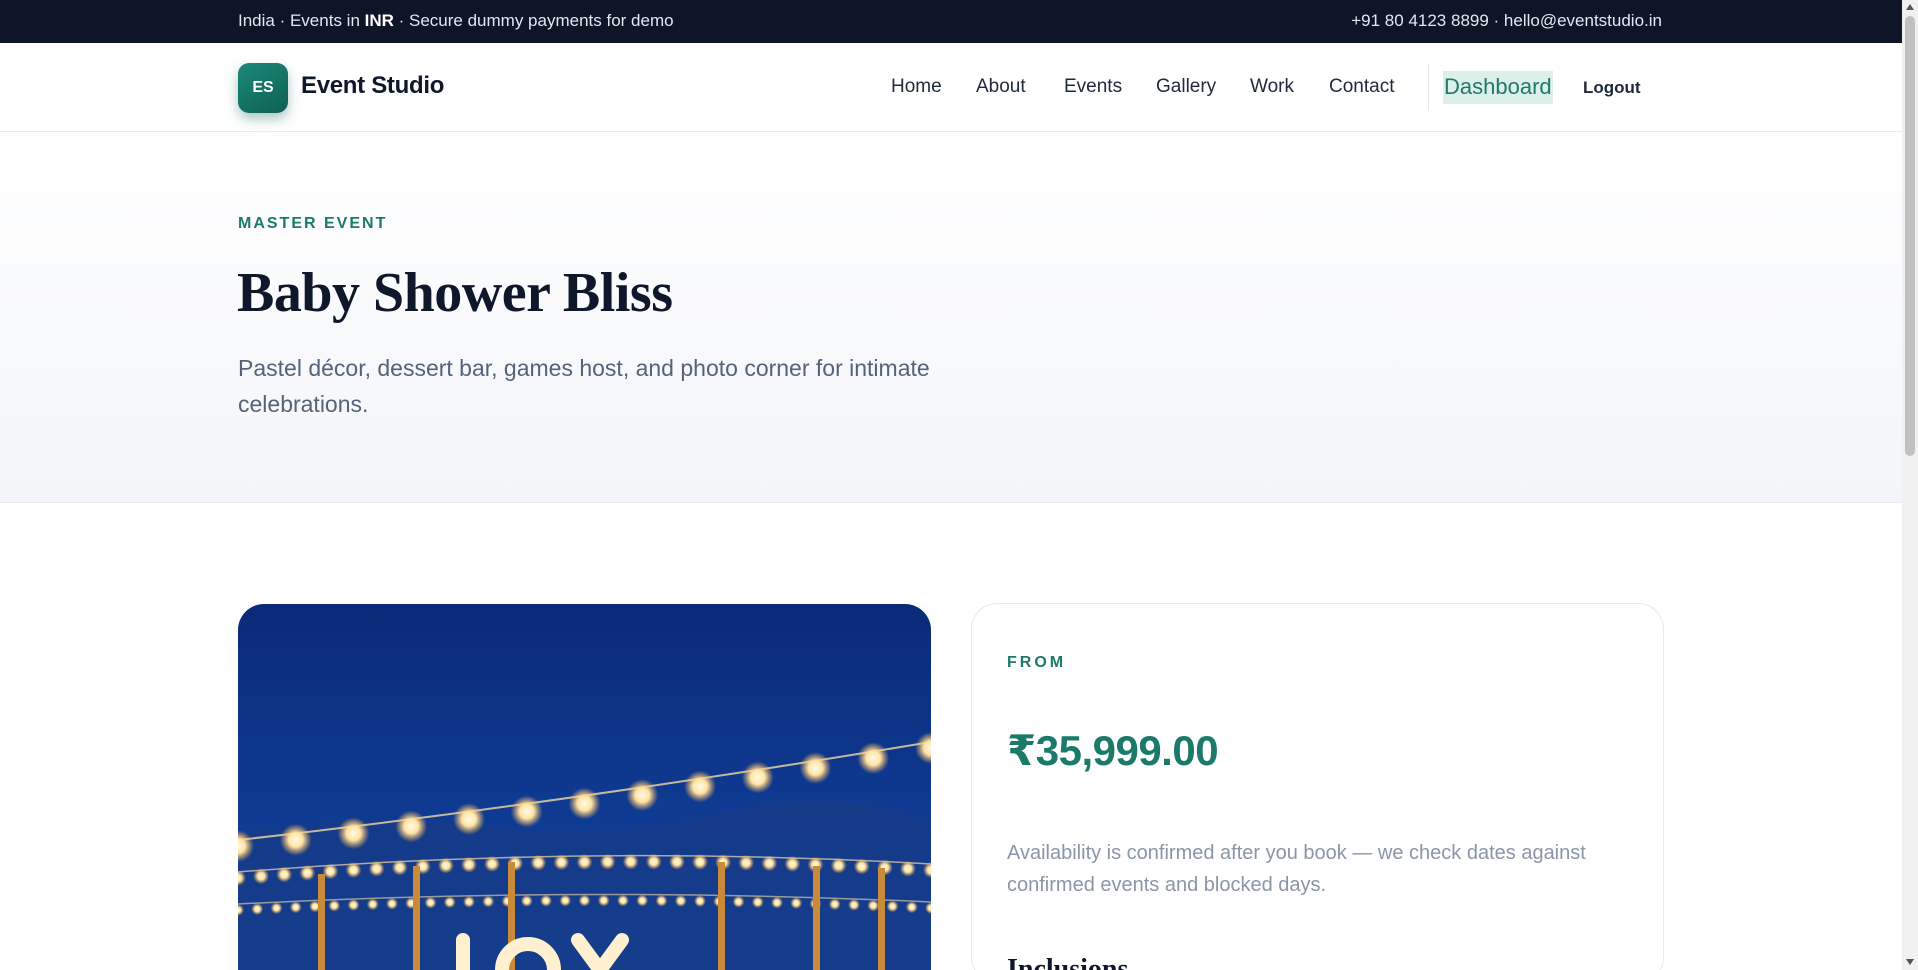  What do you see at coordinates (1068, 962) in the screenshot?
I see `inclusions-heading: Inclusions` at bounding box center [1068, 962].